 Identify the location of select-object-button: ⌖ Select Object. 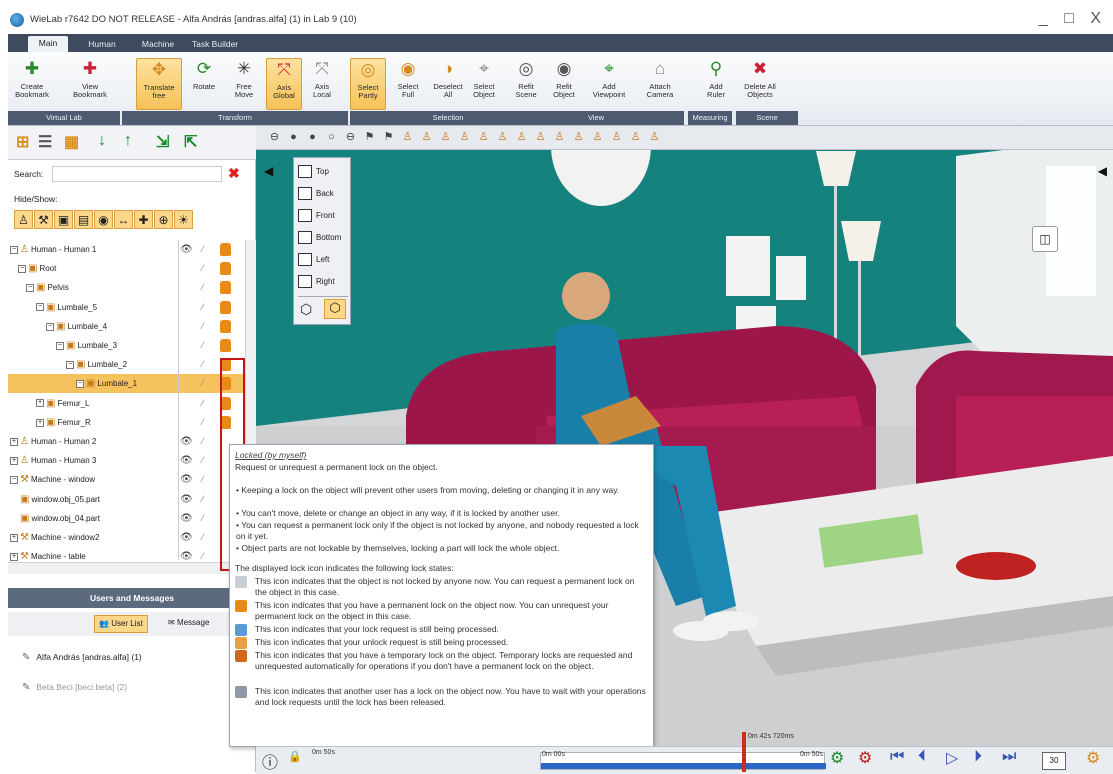
(484, 84).